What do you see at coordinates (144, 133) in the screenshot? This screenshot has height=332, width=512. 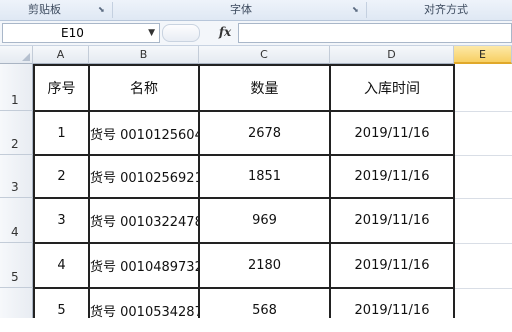 I see `cell-b2: 货号 0010125604` at bounding box center [144, 133].